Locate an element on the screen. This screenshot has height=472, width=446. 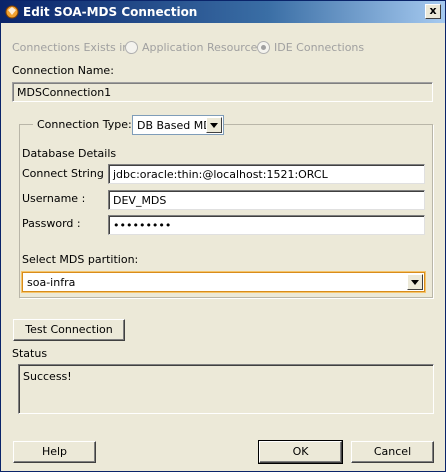
mds-partition-value: soa-infra is located at coordinates (51, 282).